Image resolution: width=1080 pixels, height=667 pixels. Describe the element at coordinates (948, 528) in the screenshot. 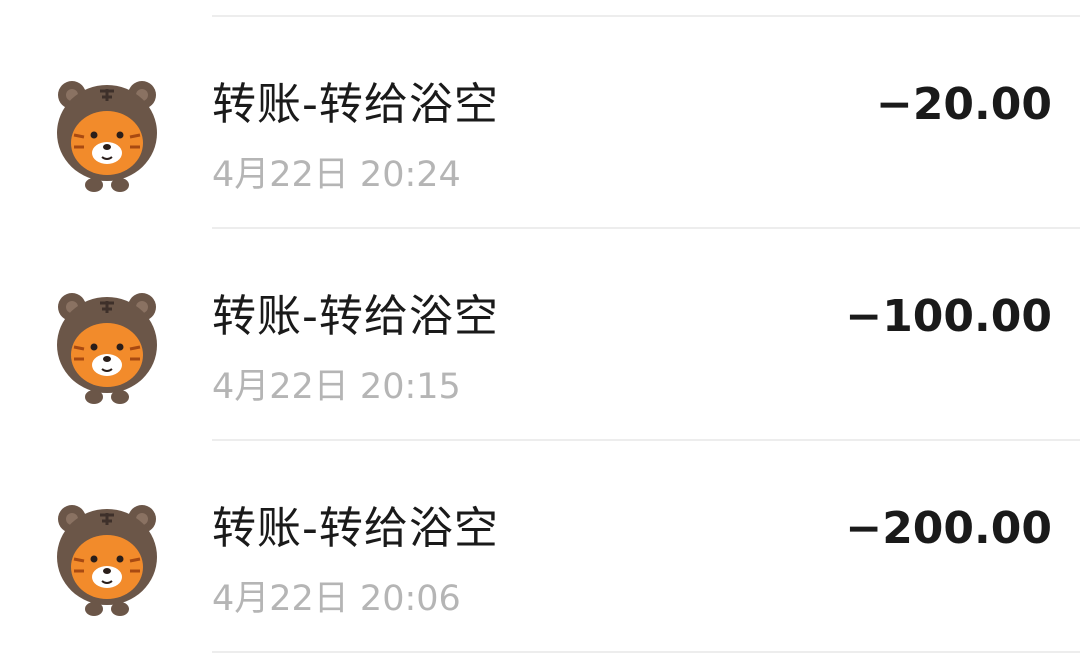

I see `transaction-amount: −200.00` at that location.